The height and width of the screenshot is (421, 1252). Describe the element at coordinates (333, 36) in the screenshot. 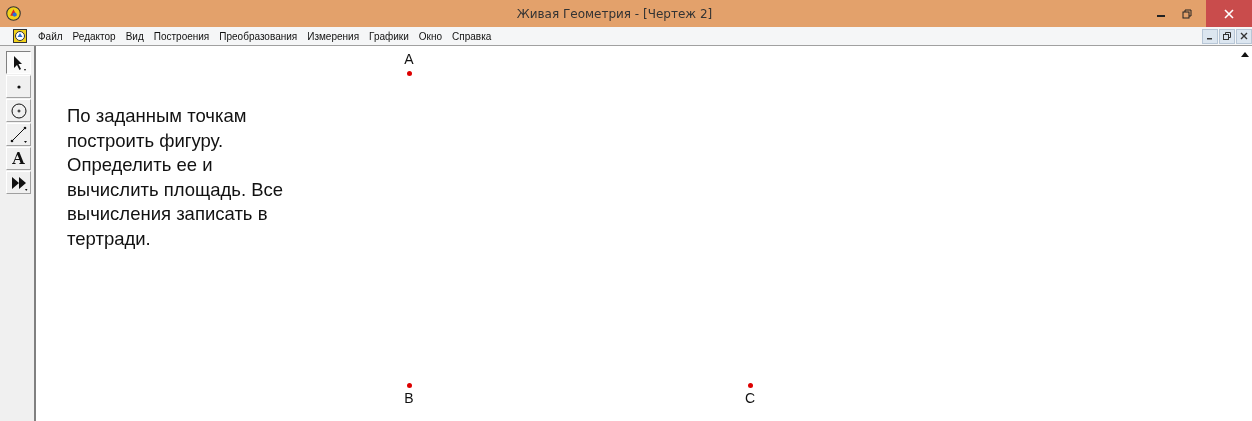

I see `menu-item: Измерения` at that location.